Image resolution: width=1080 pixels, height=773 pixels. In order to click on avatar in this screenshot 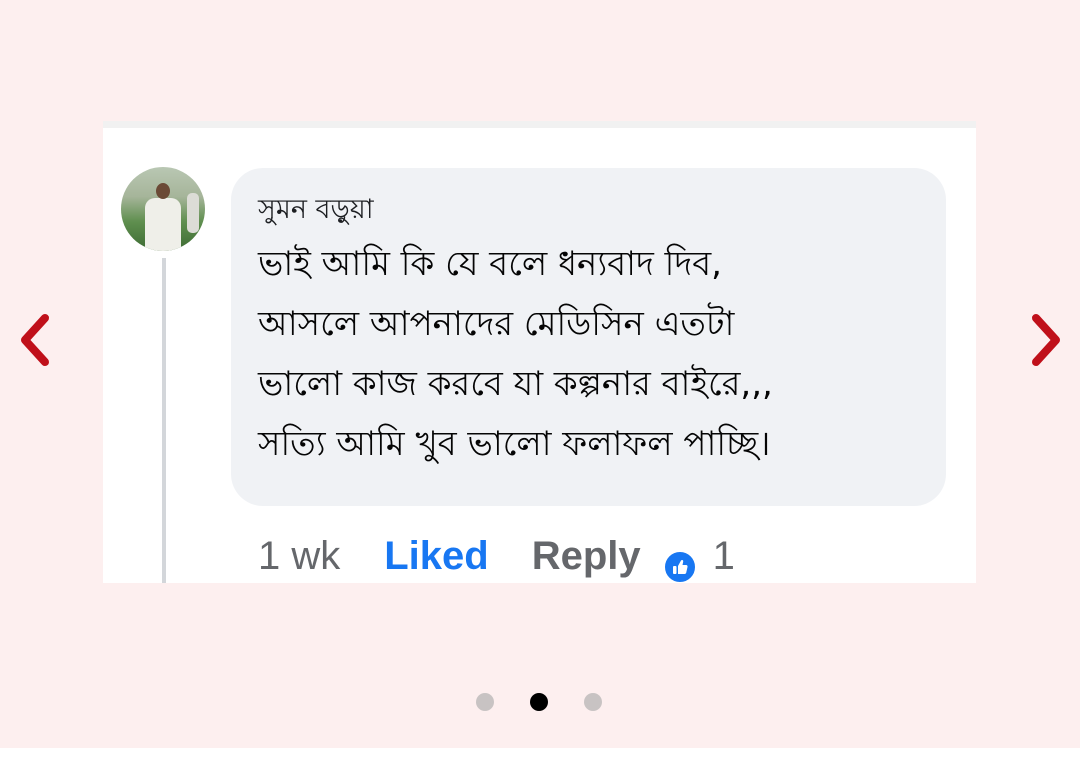, I will do `click(163, 209)`.